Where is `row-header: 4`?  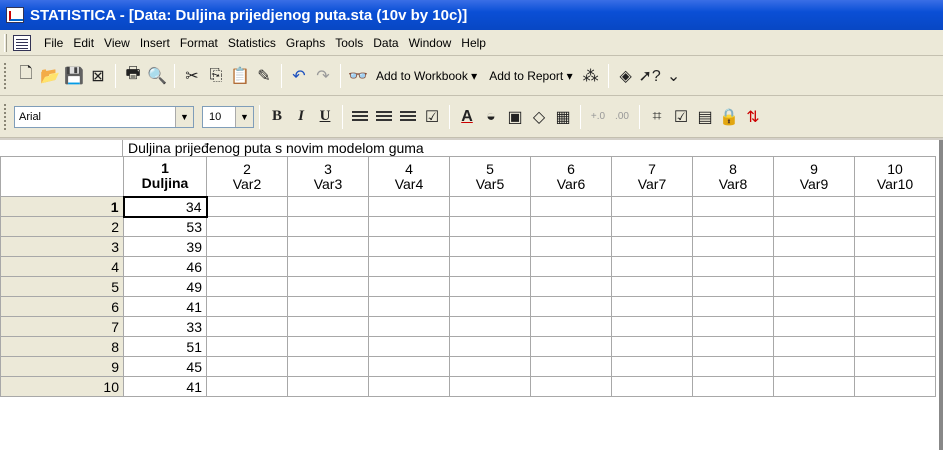 row-header: 4 is located at coordinates (62, 266).